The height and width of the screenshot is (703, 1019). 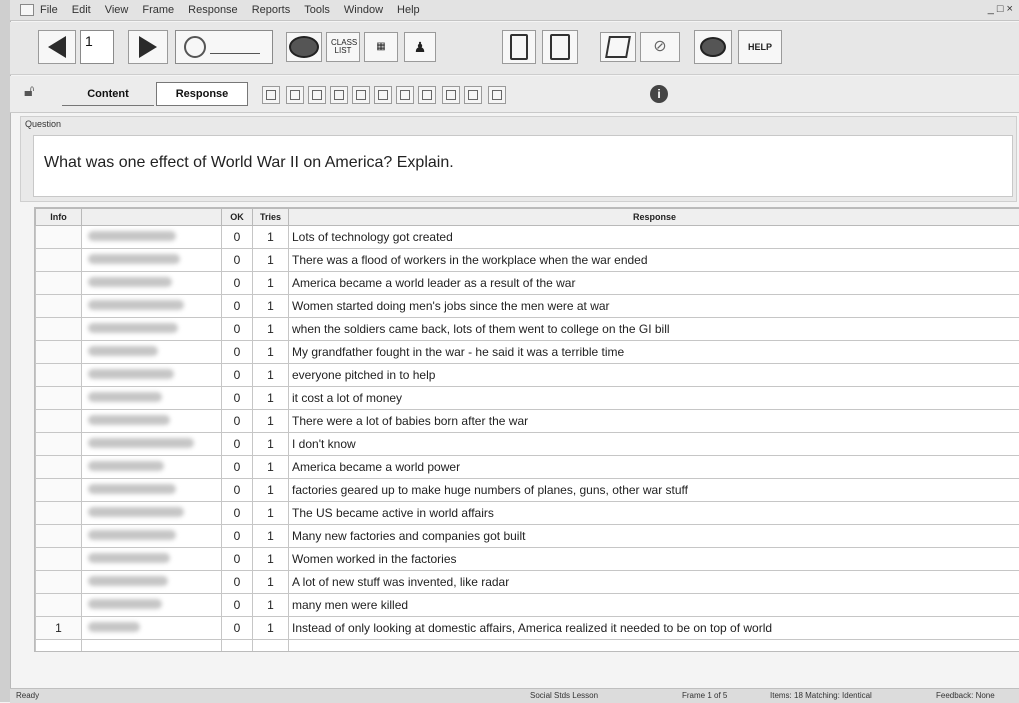 I want to click on question-label: Question, so click(x=43, y=124).